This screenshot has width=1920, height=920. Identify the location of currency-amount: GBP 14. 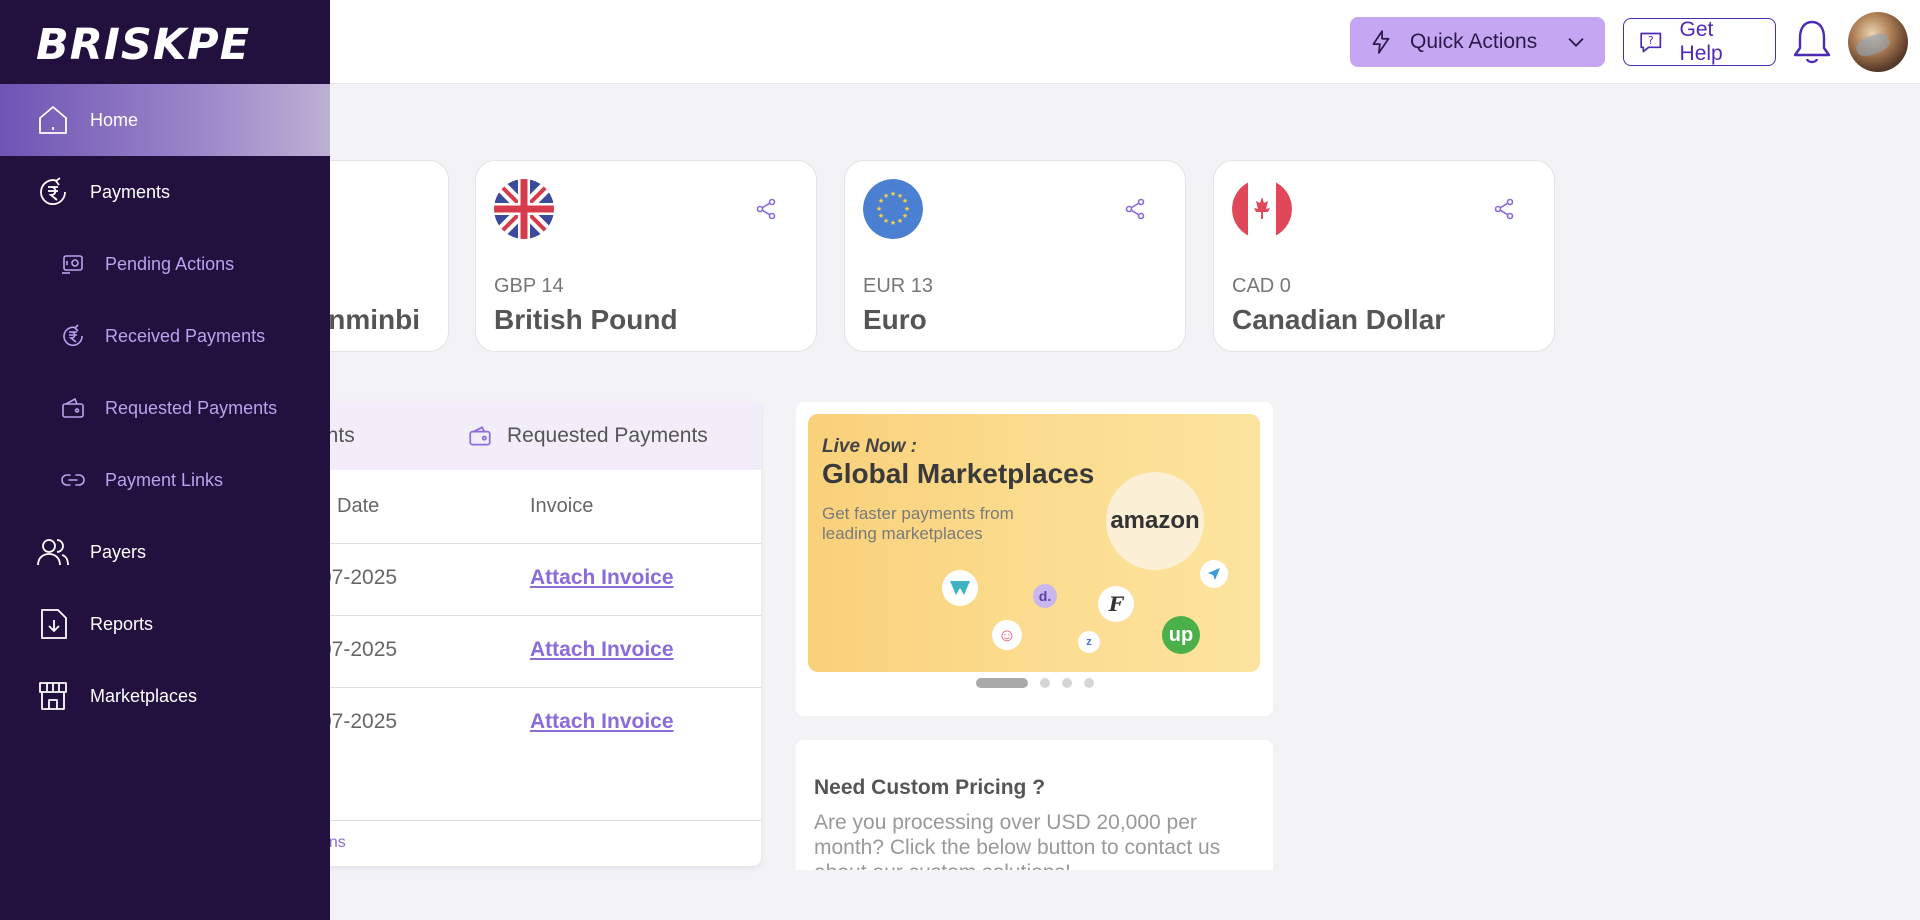
(529, 286).